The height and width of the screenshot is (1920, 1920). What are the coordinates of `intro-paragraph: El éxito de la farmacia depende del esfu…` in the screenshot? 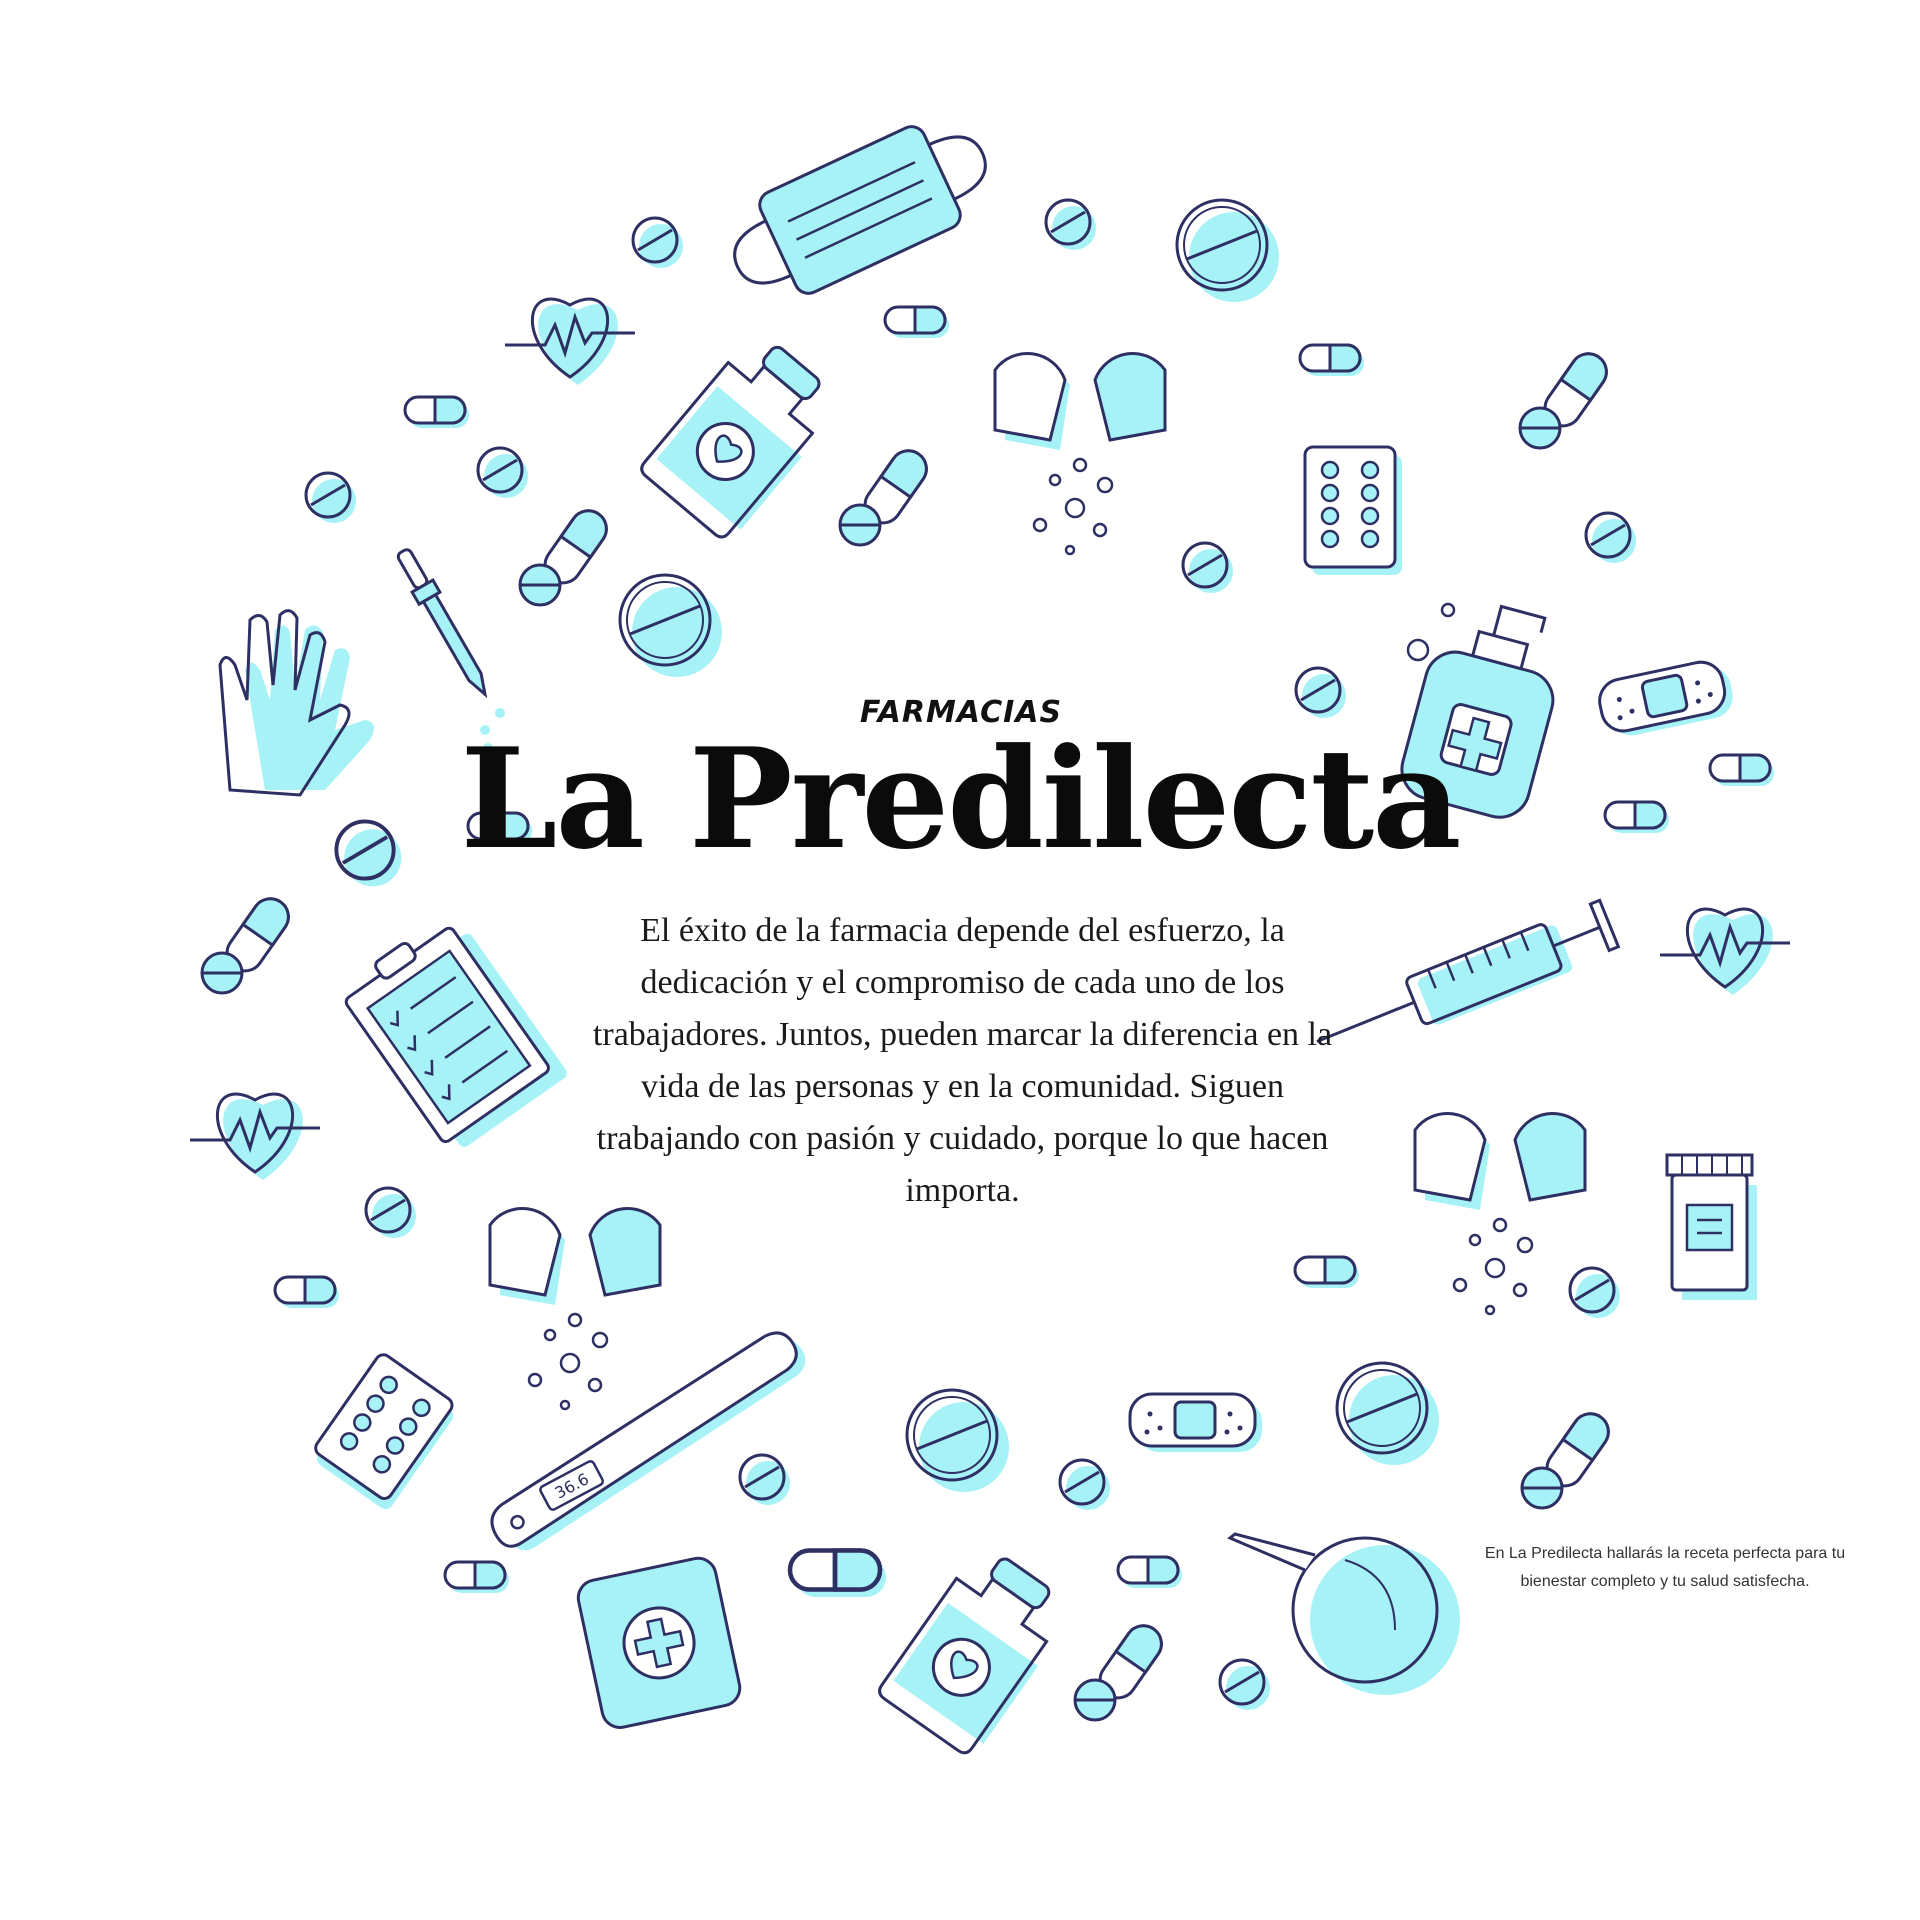 It's located at (962, 1060).